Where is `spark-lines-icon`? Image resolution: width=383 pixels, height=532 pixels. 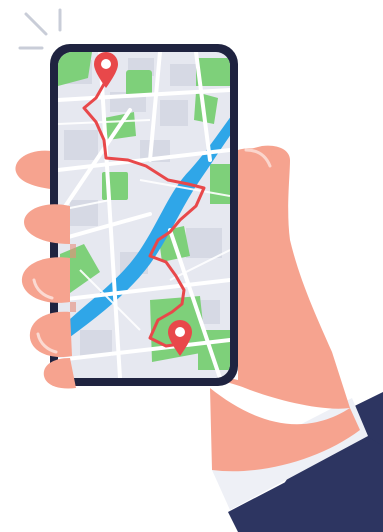
spark-lines-icon is located at coordinates (40, 29).